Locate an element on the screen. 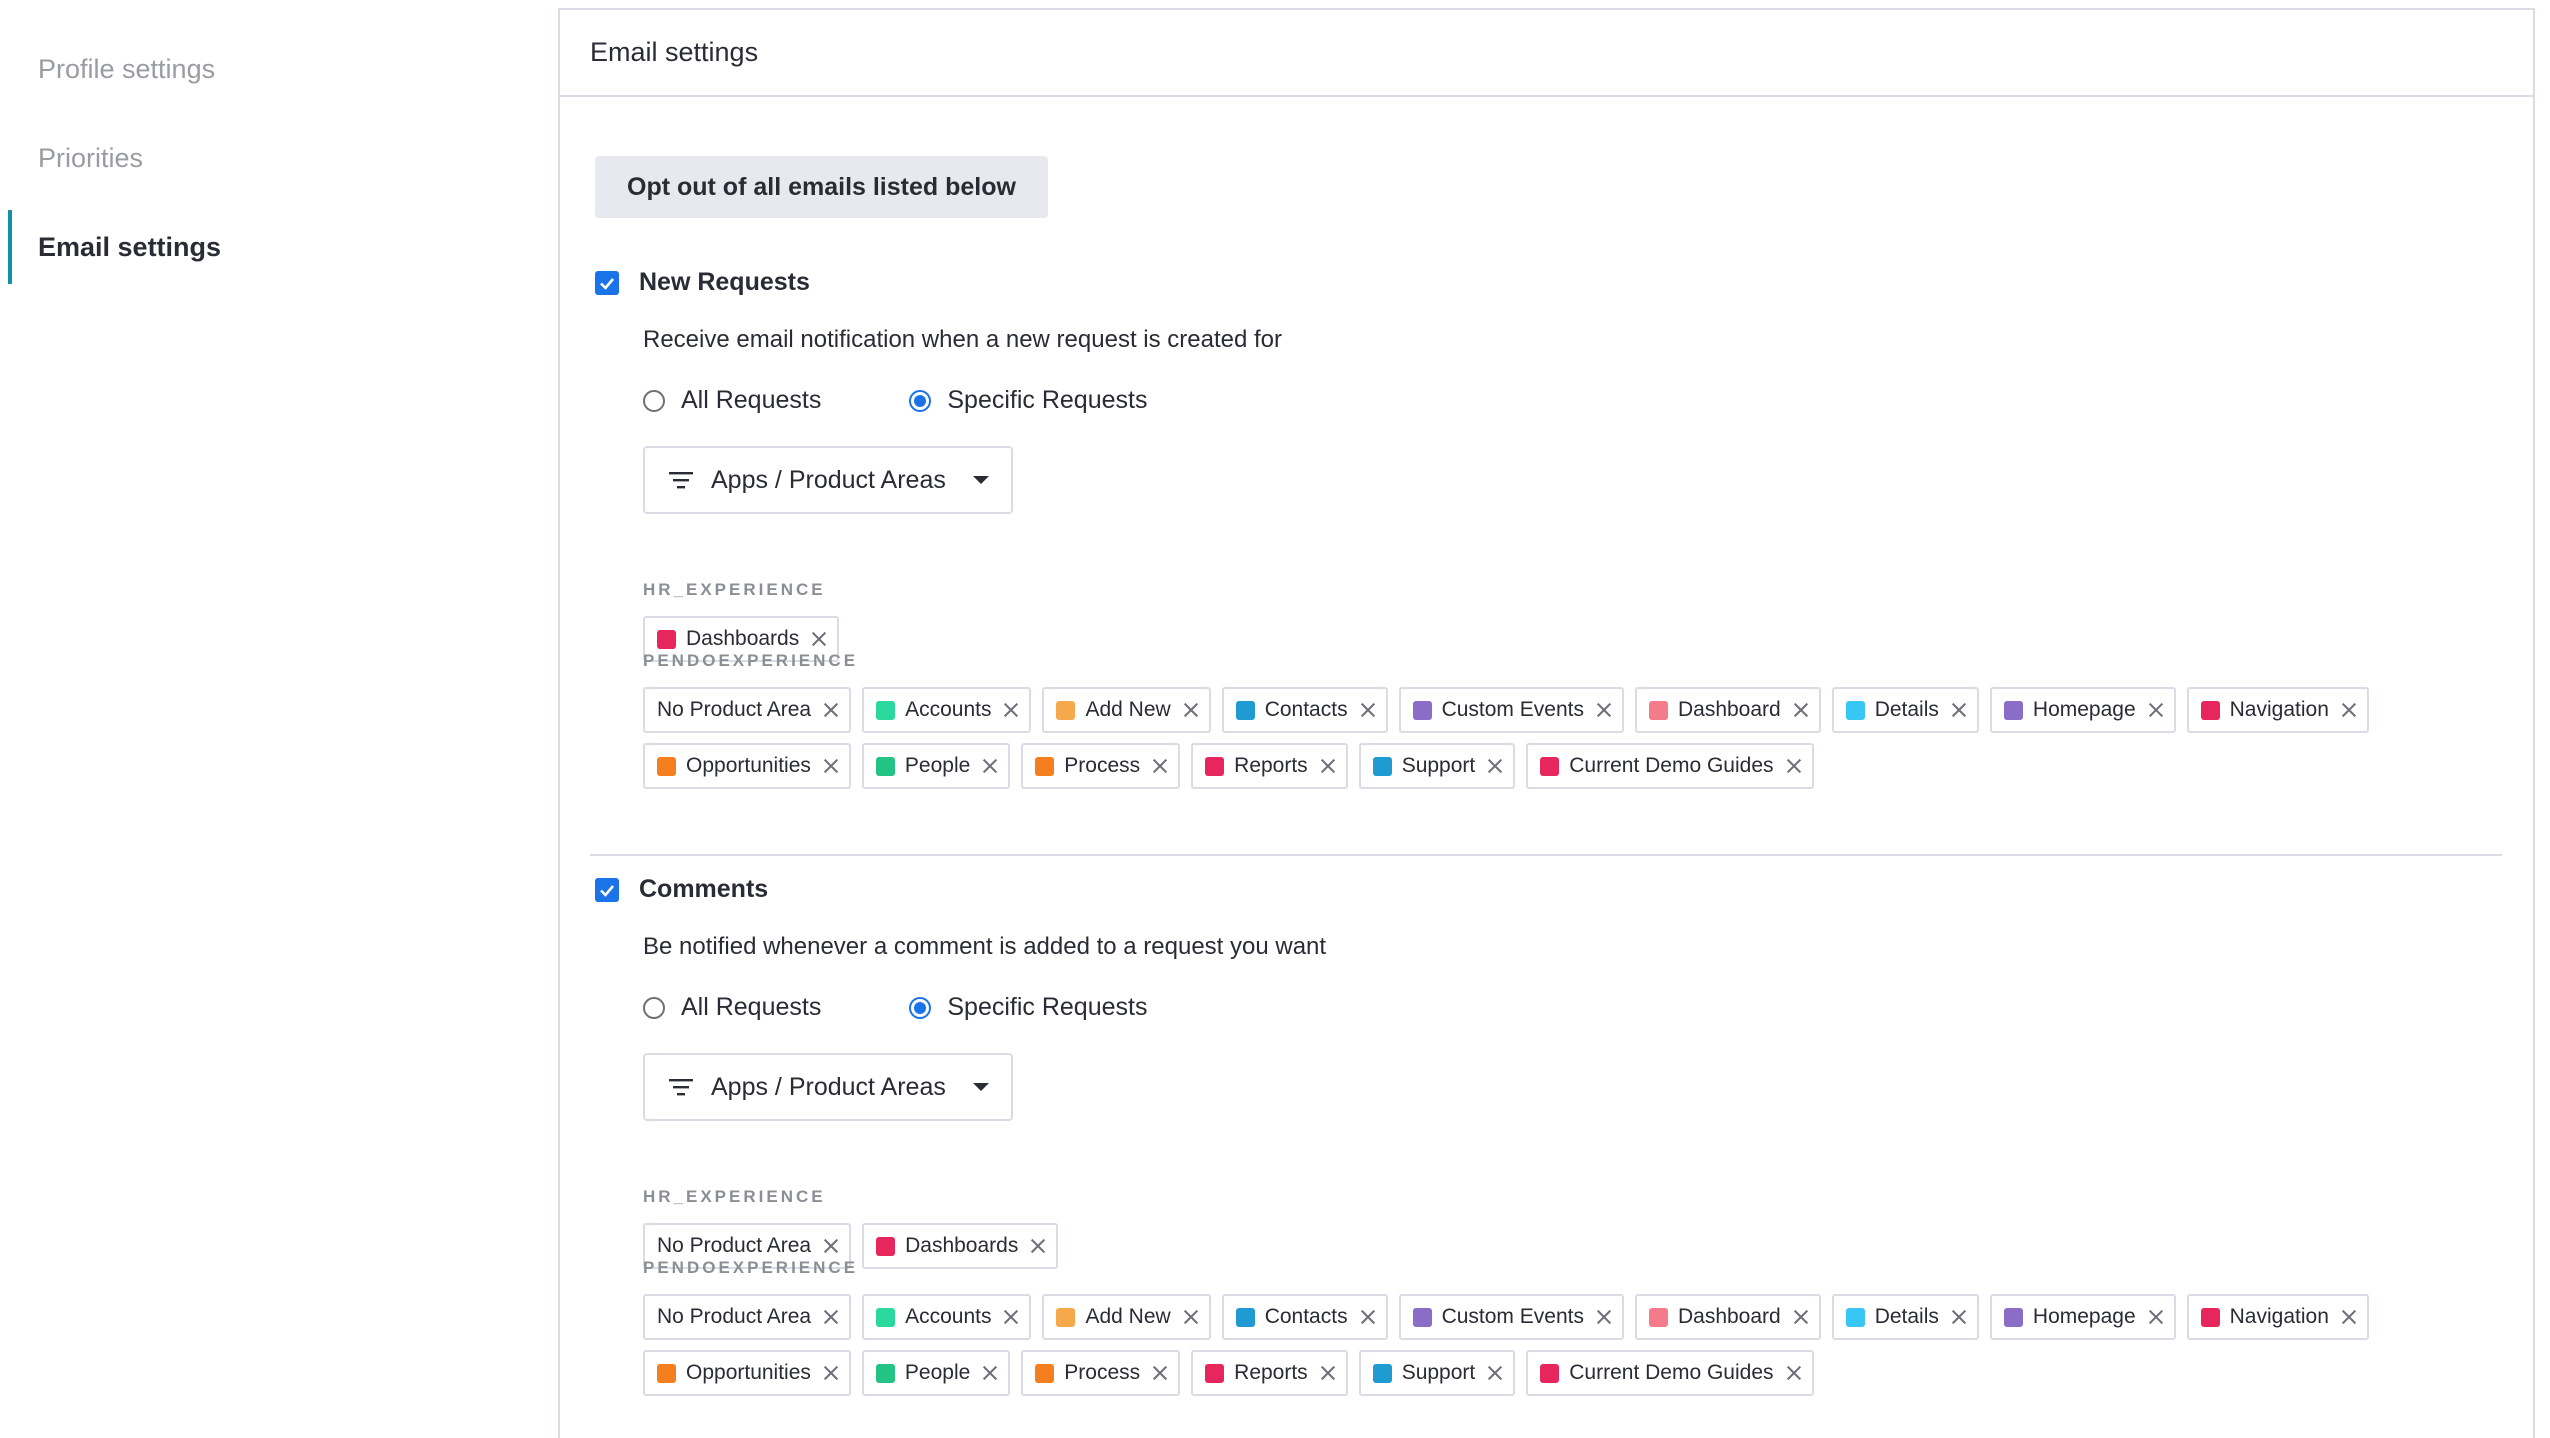 The width and height of the screenshot is (2550, 1438). filter-chip: Details is located at coordinates (1905, 710).